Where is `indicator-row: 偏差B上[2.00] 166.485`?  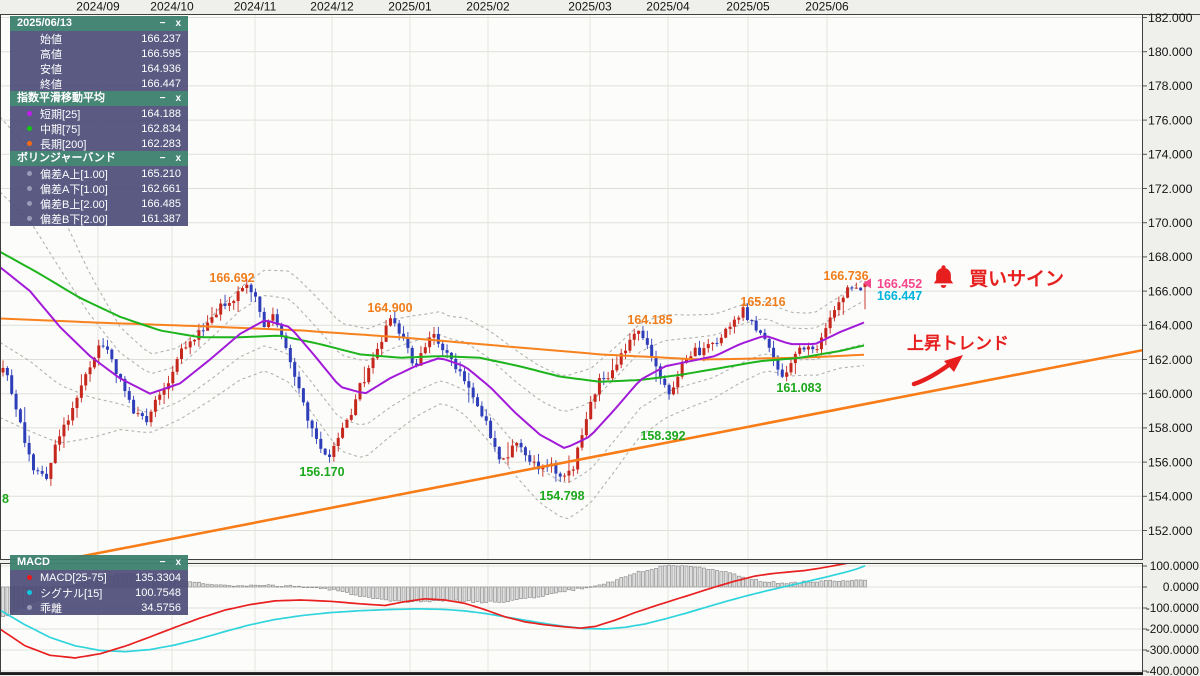
indicator-row: 偏差B上[2.00] 166.485 is located at coordinates (99, 203).